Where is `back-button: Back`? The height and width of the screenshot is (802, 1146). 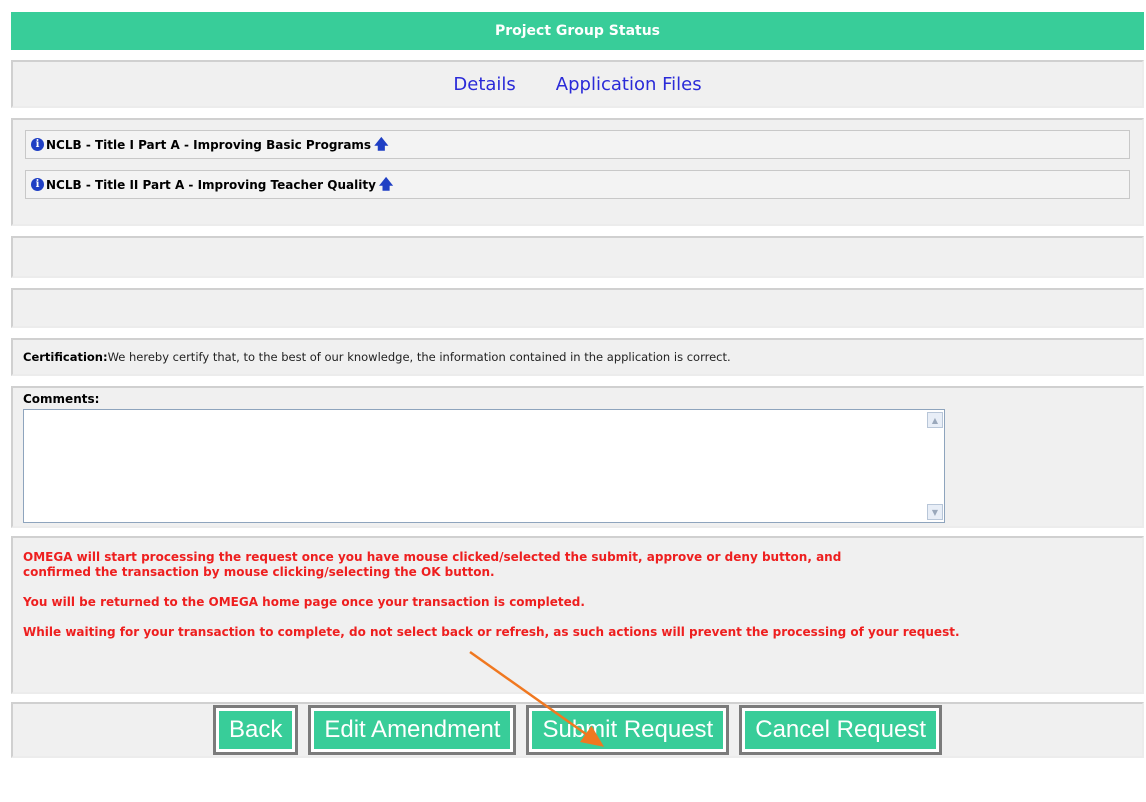
back-button: Back is located at coordinates (255, 730).